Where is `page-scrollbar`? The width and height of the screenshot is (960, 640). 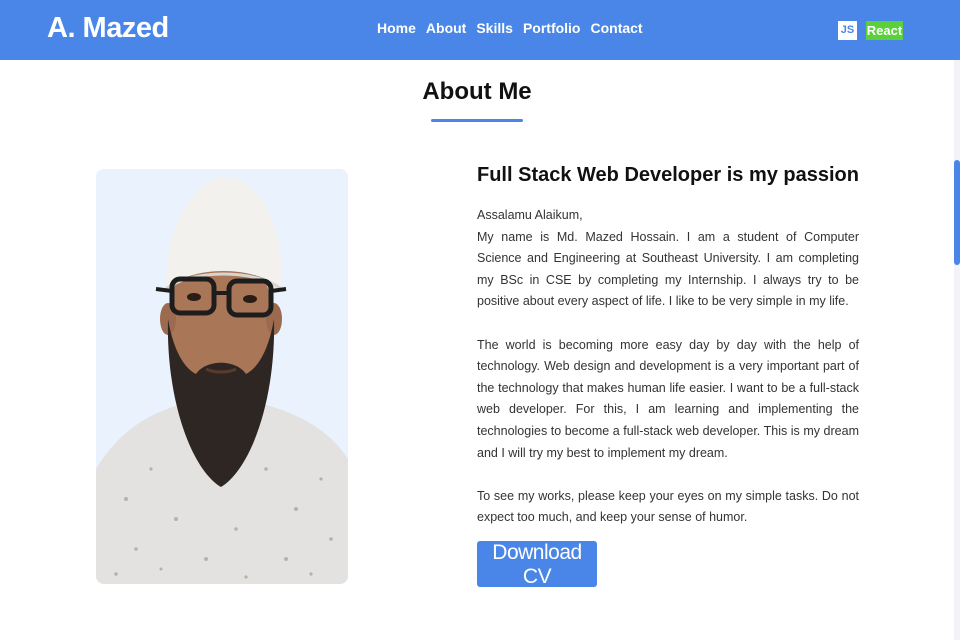 page-scrollbar is located at coordinates (957, 350).